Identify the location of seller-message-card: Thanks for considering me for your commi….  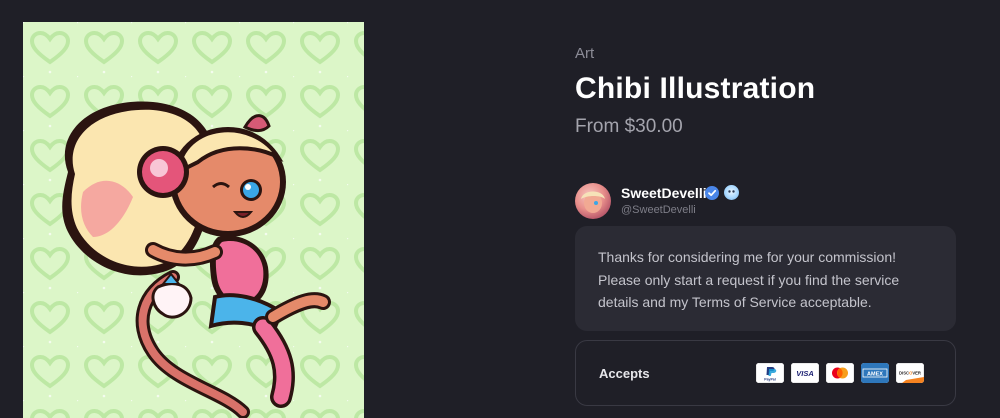
(765, 278).